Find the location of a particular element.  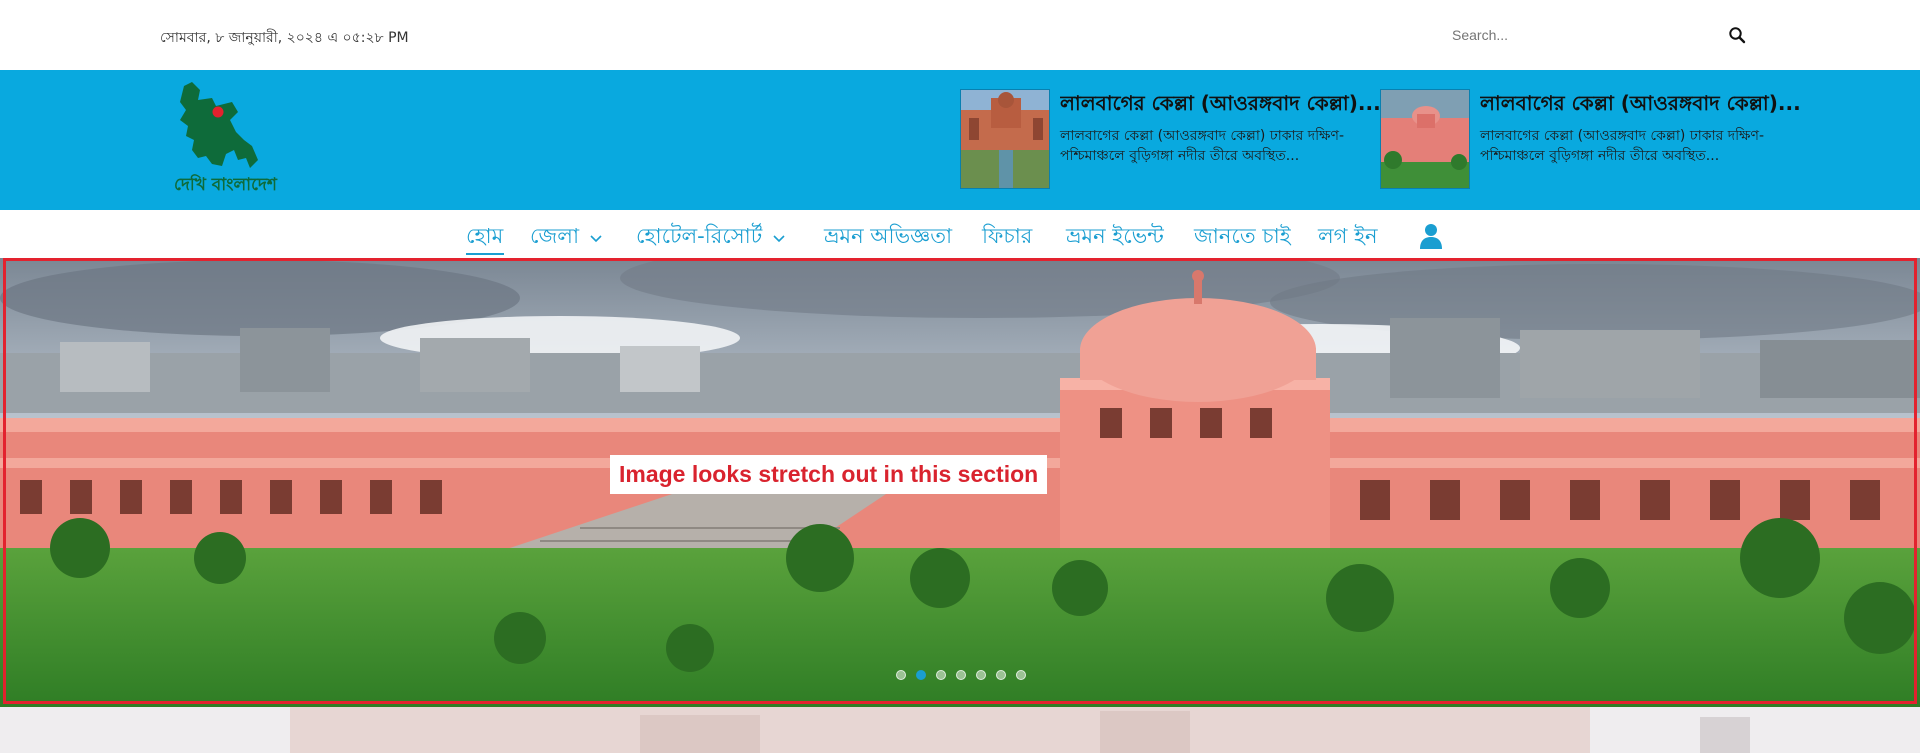

user-icon is located at coordinates (1431, 236).